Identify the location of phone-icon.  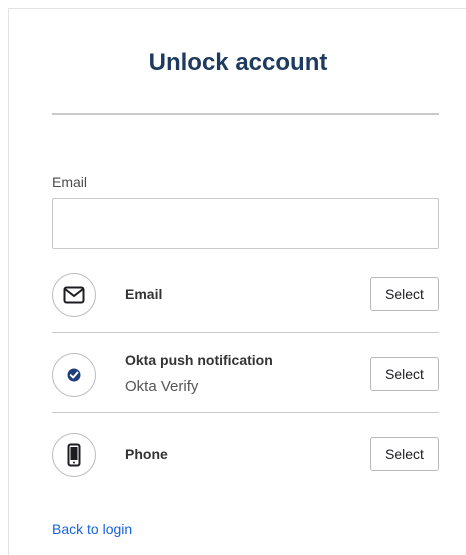
(74, 455).